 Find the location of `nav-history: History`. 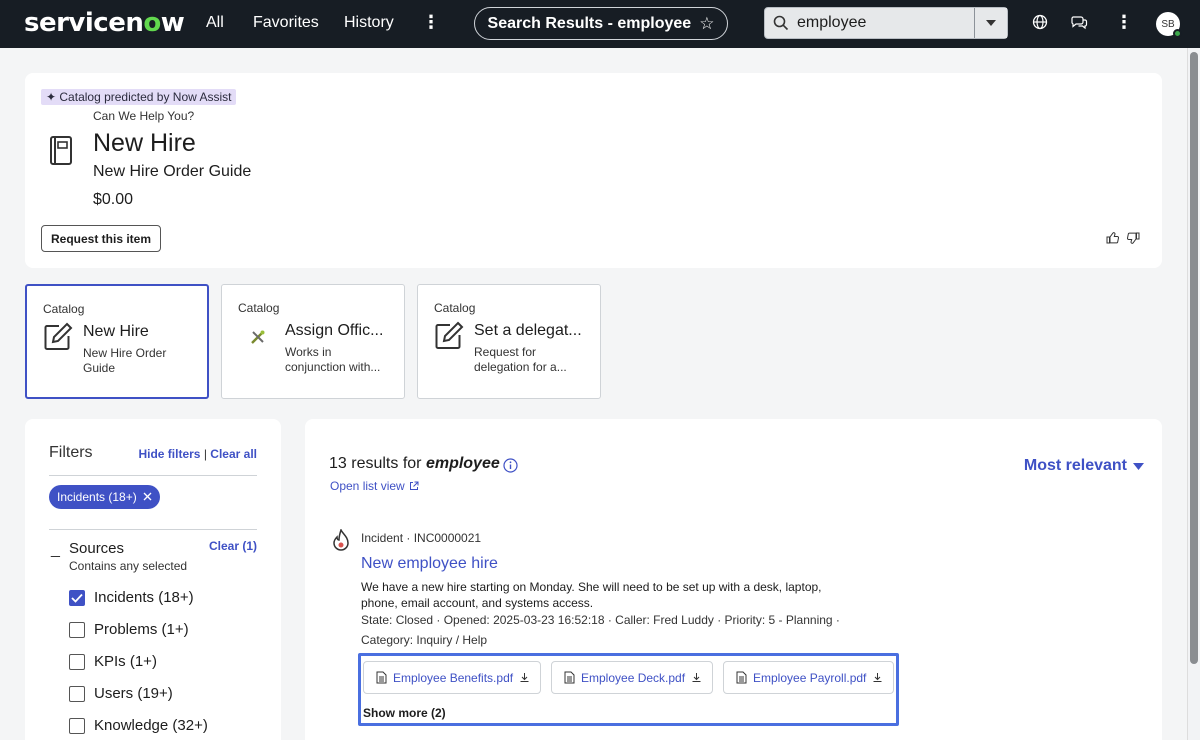

nav-history: History is located at coordinates (369, 23).